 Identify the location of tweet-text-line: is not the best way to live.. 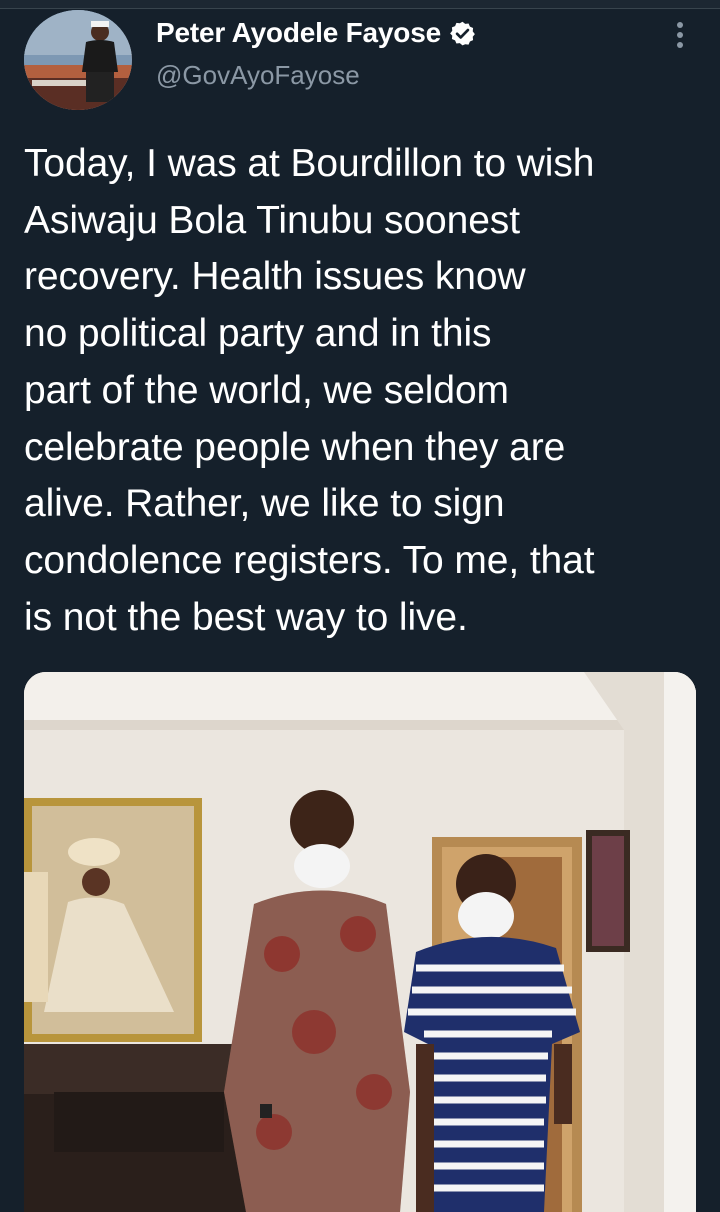
(246, 617).